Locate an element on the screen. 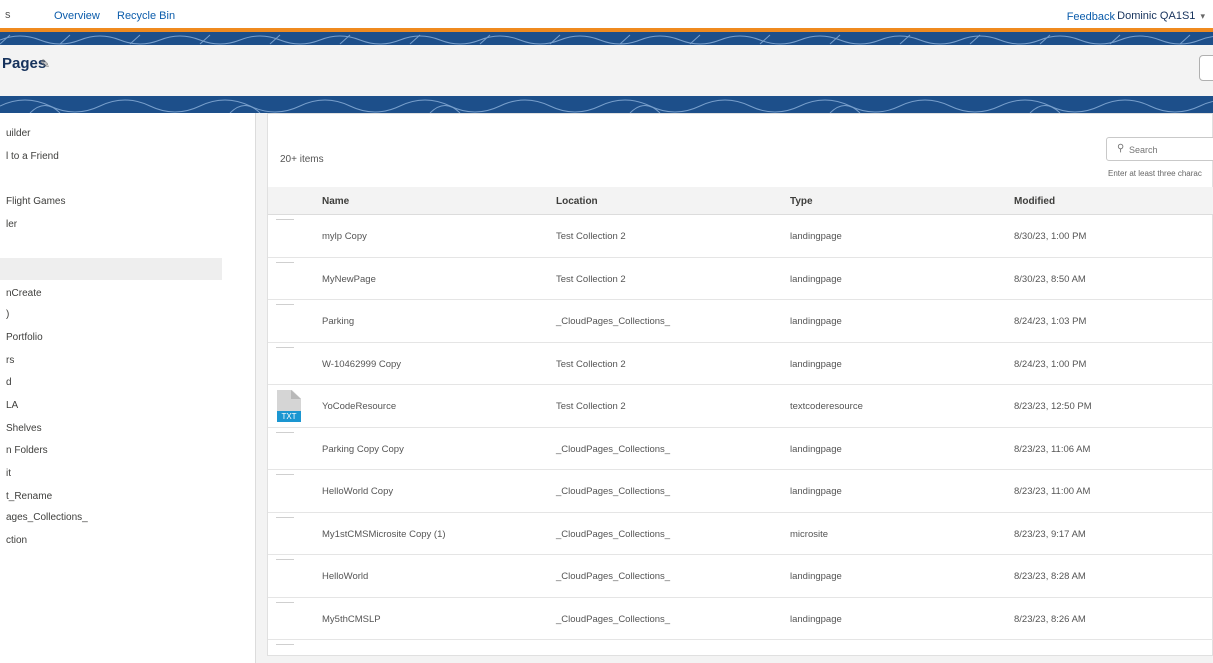  cell-name: W-10462999 Copy is located at coordinates (361, 364).